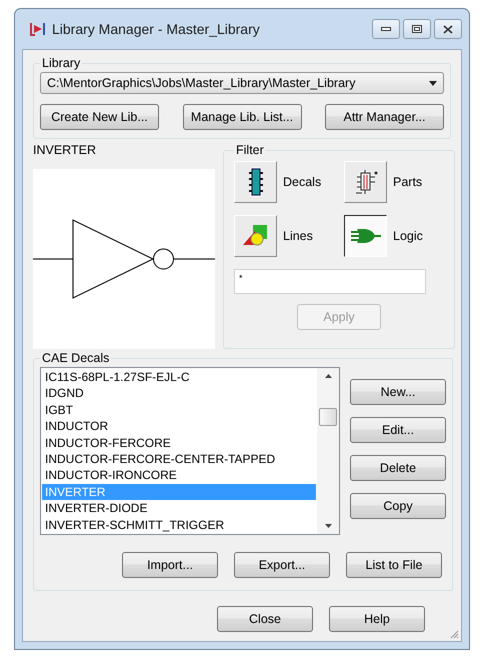  I want to click on close-button, so click(448, 29).